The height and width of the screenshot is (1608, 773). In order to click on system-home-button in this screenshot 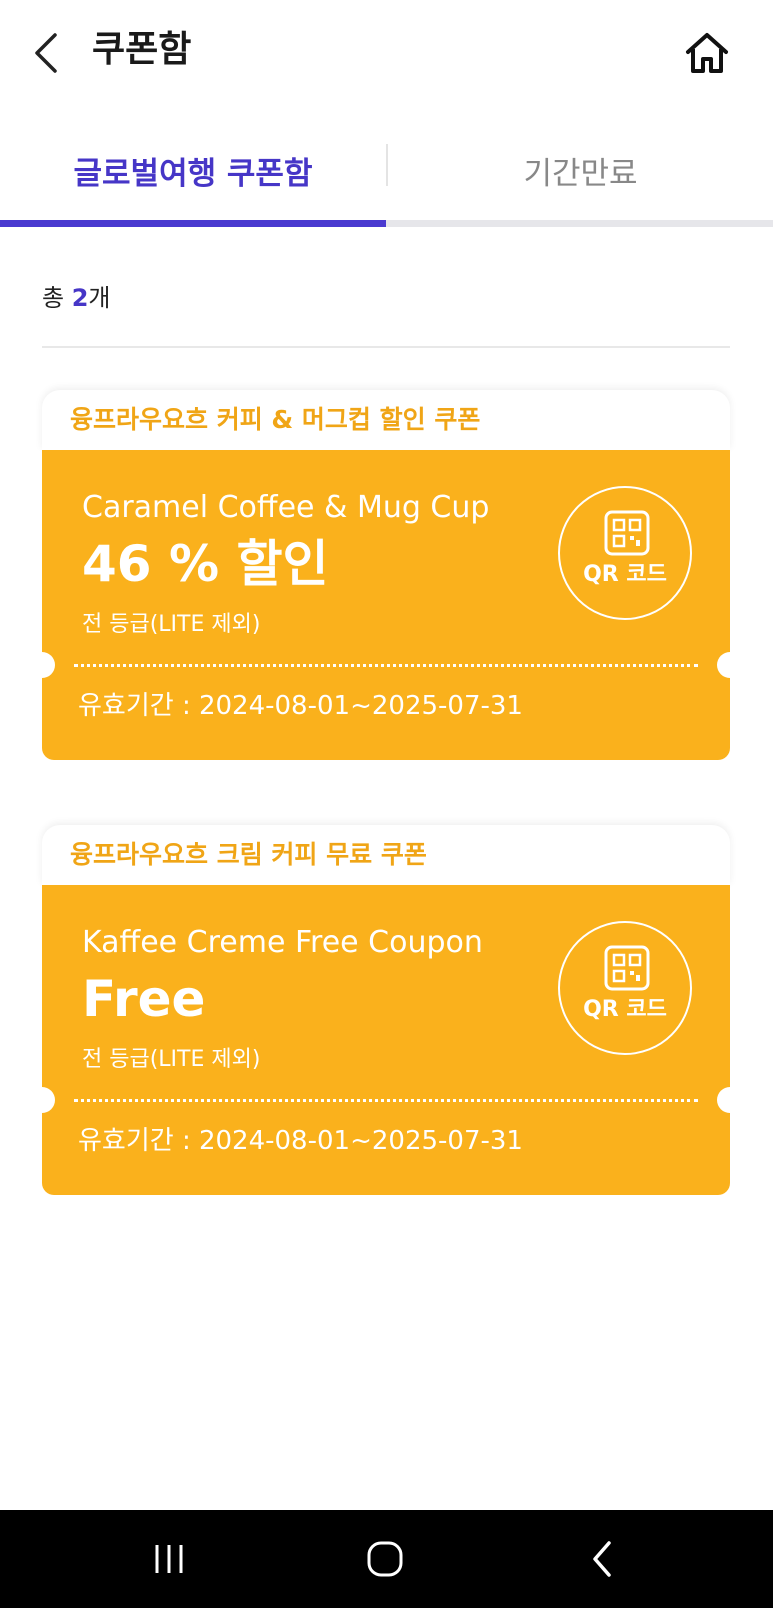, I will do `click(385, 1559)`.